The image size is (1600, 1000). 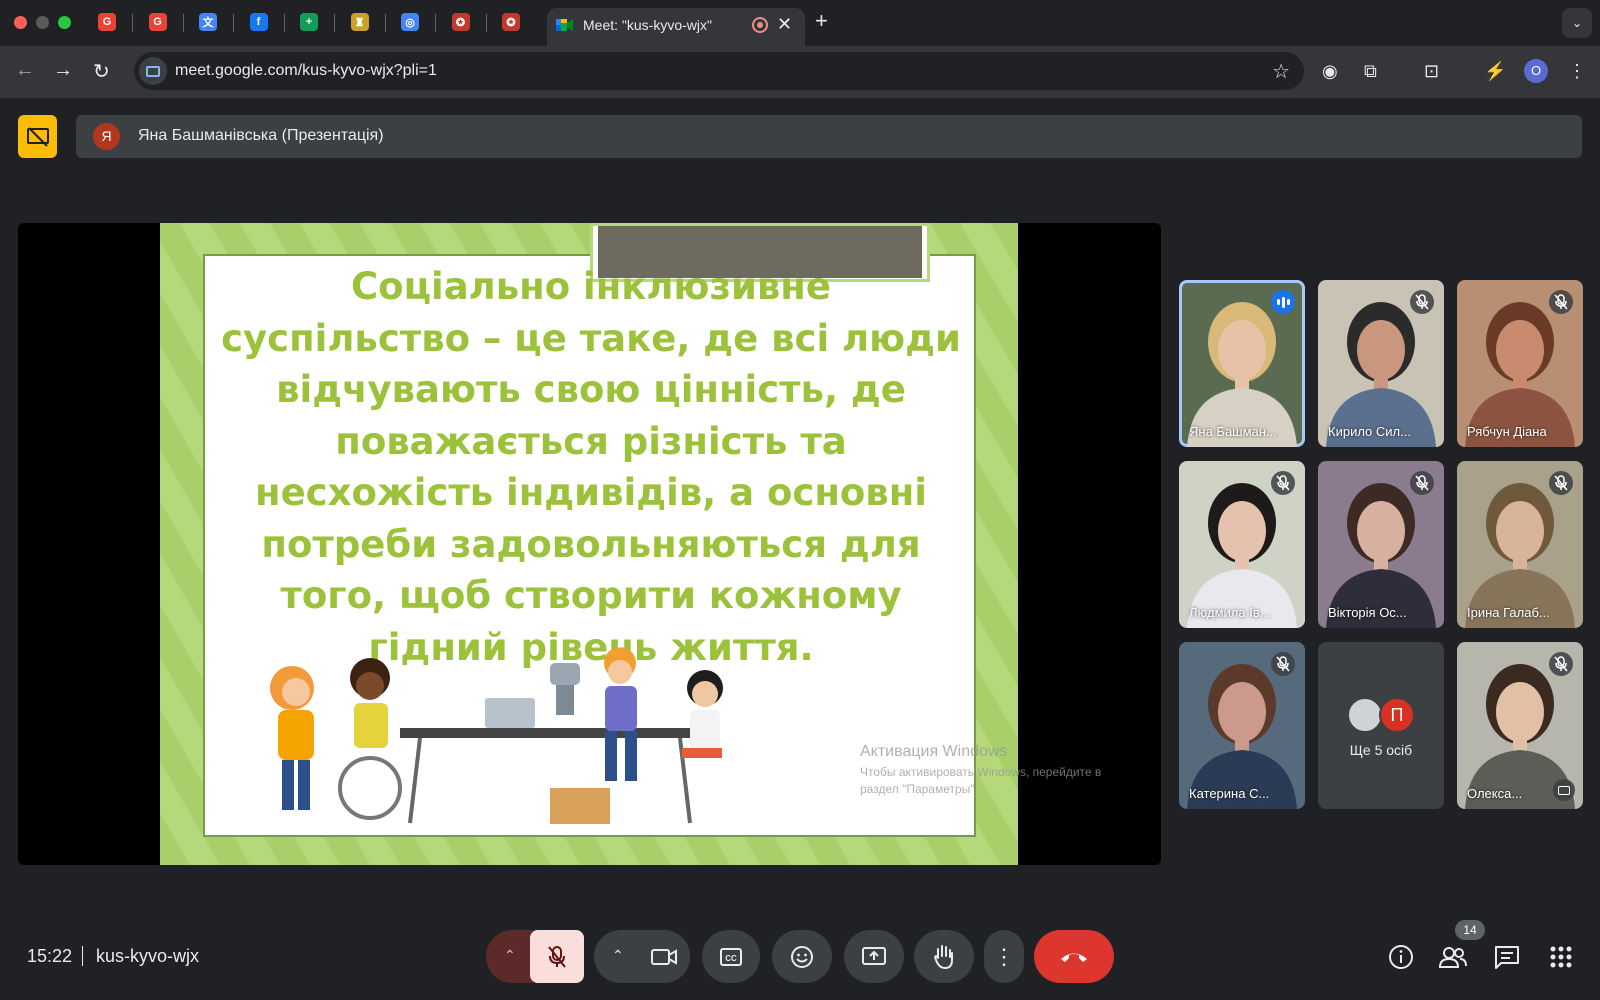 What do you see at coordinates (784, 24) in the screenshot?
I see `close-tab-icon: ✕` at bounding box center [784, 24].